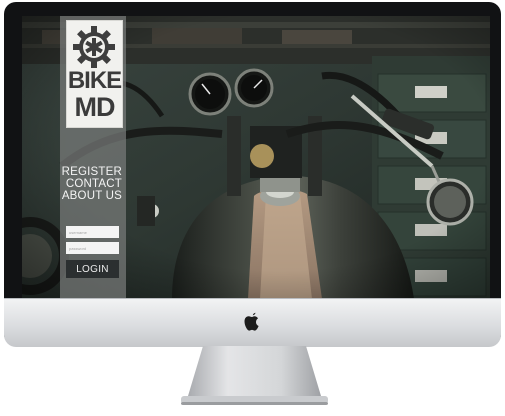  I want to click on login-button: LOGIN, so click(92, 269).